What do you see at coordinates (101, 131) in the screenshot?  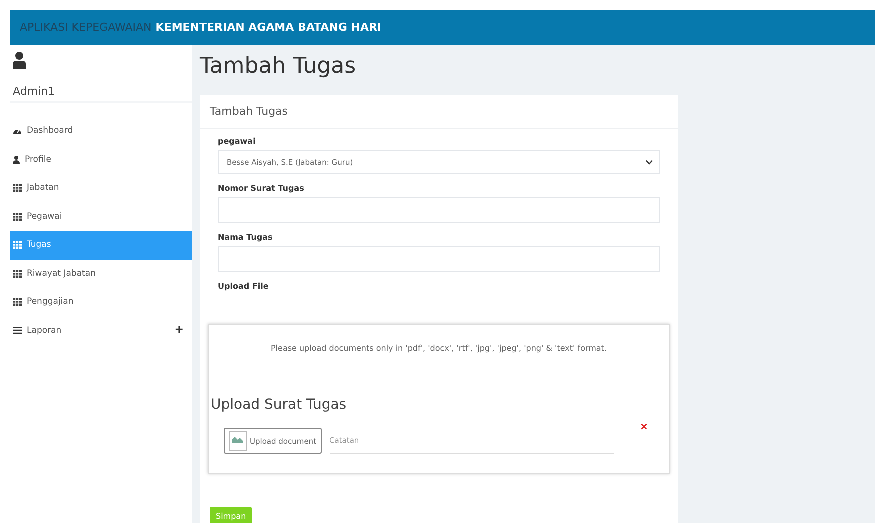 I see `sidebar-item: Dashboard` at bounding box center [101, 131].